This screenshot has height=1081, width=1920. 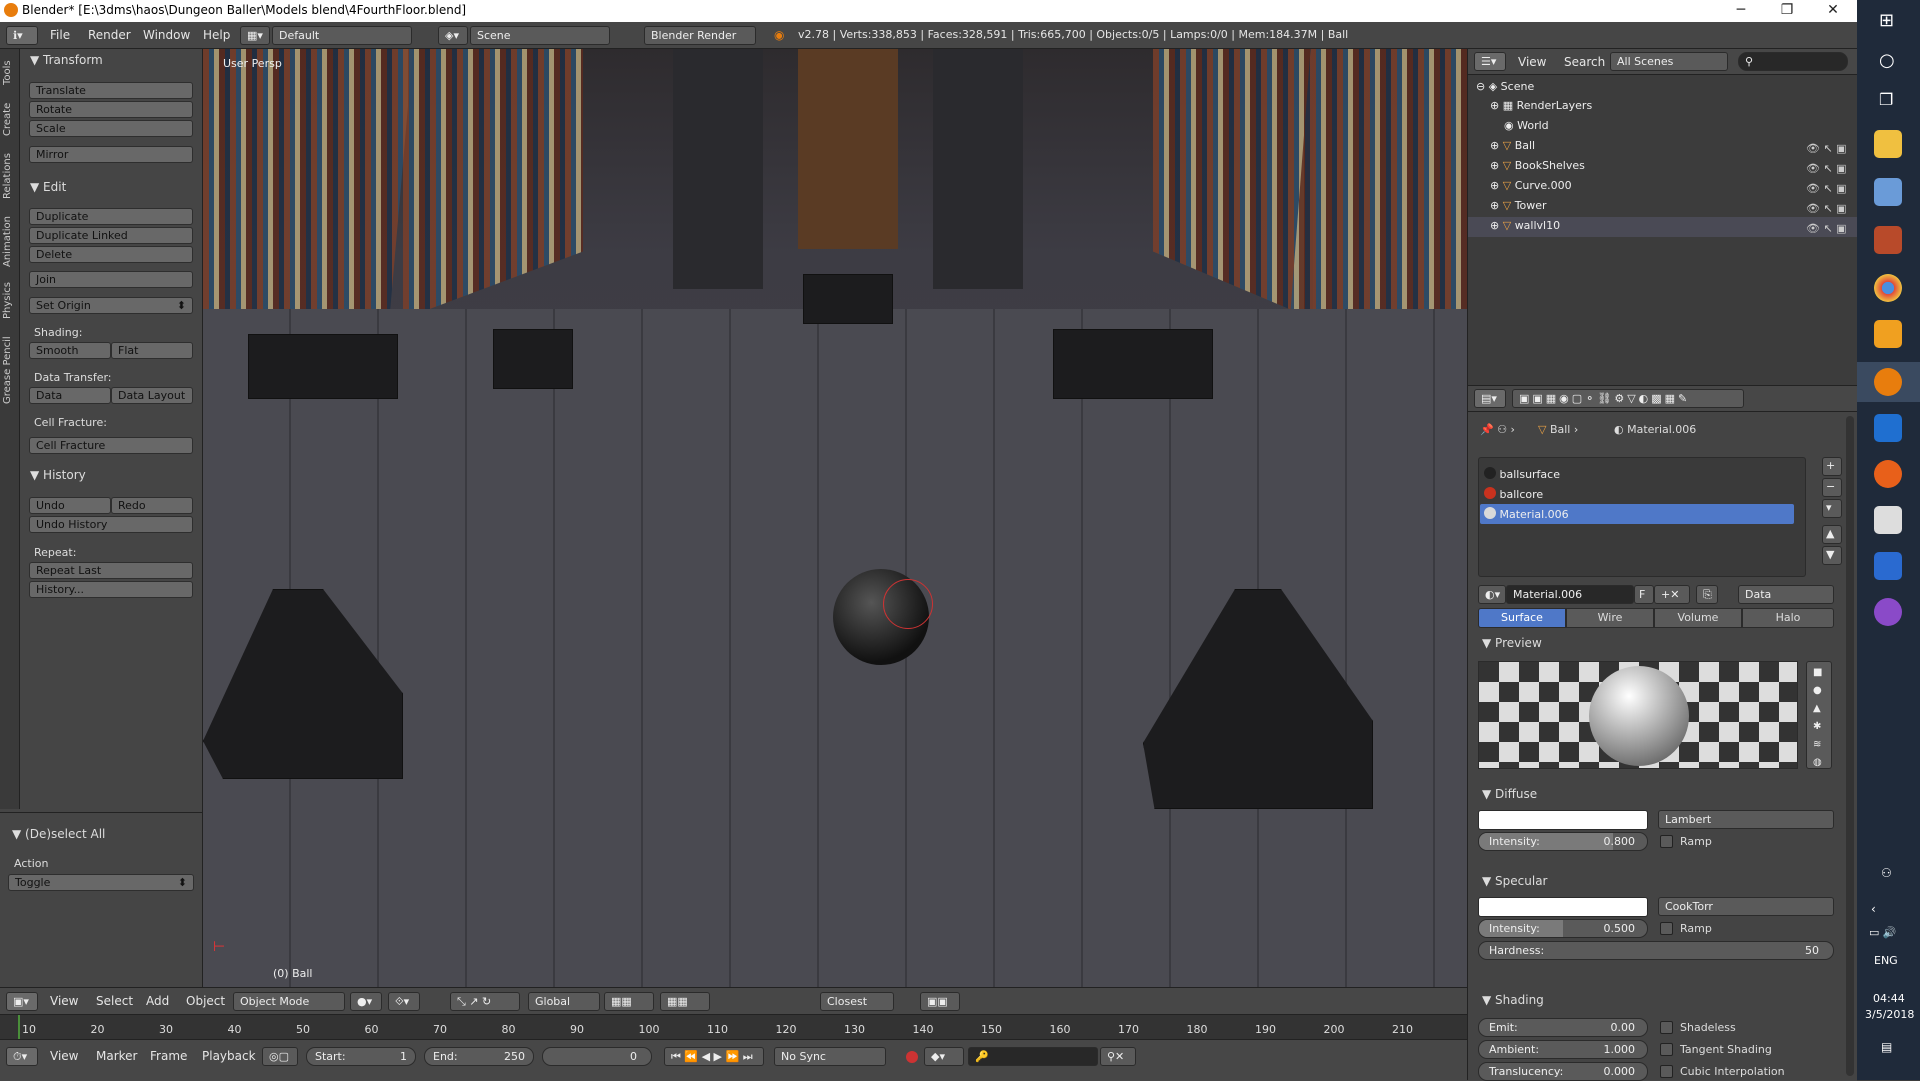 What do you see at coordinates (479, 1056) in the screenshot?
I see `end-frame-field: End: 250` at bounding box center [479, 1056].